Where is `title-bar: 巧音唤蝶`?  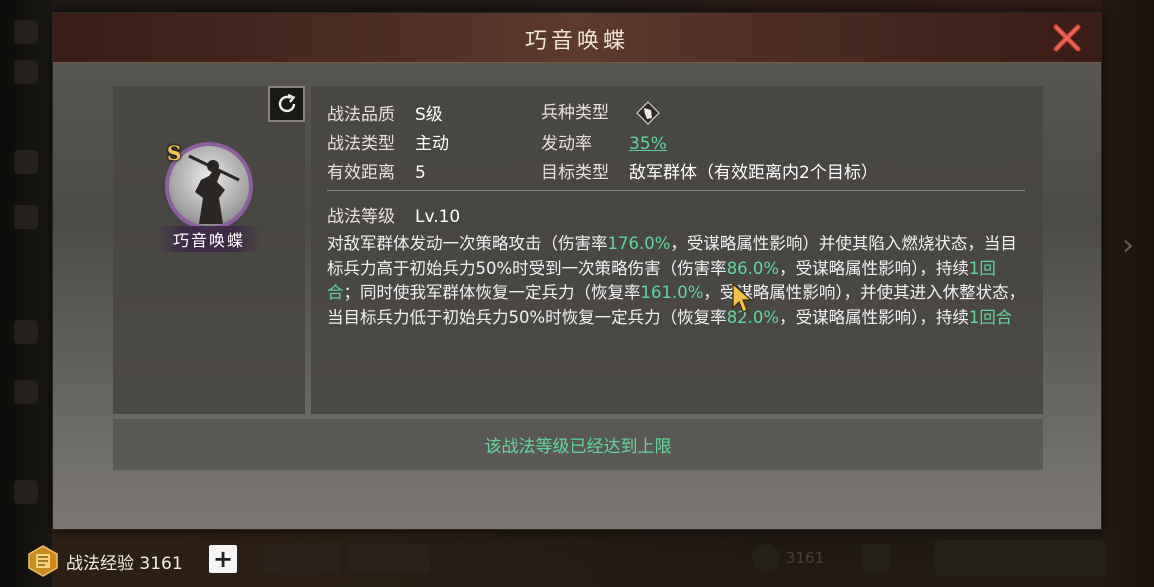
title-bar: 巧音唤蝶 is located at coordinates (577, 38).